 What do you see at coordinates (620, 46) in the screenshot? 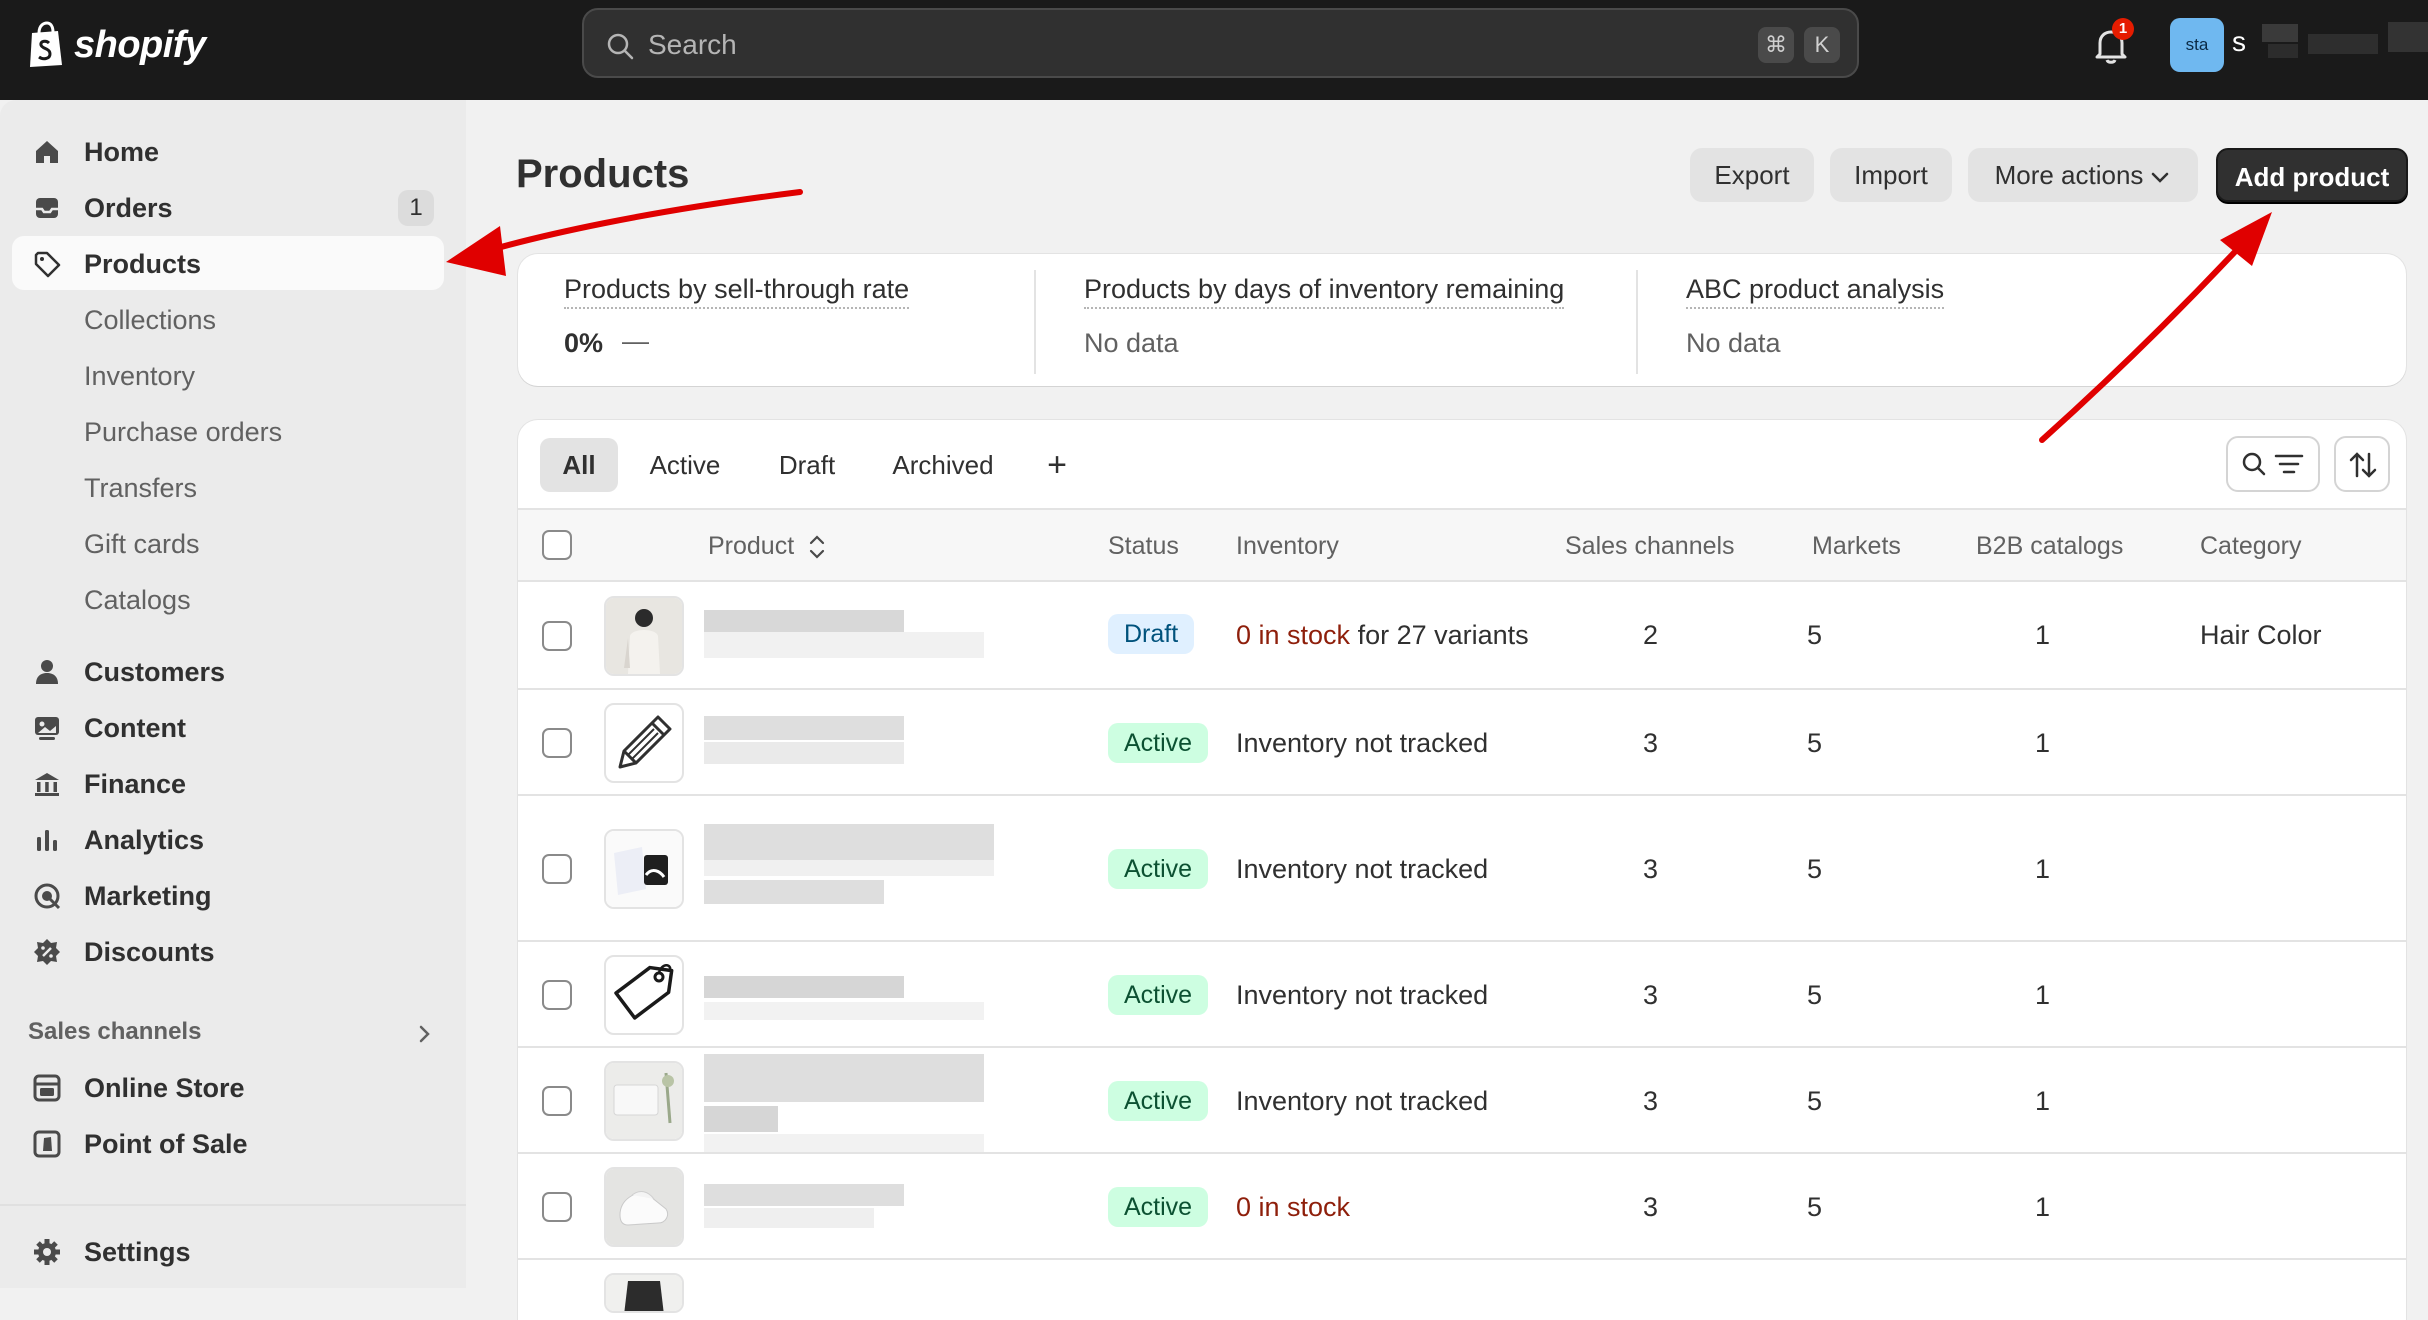
I see `search-icon` at bounding box center [620, 46].